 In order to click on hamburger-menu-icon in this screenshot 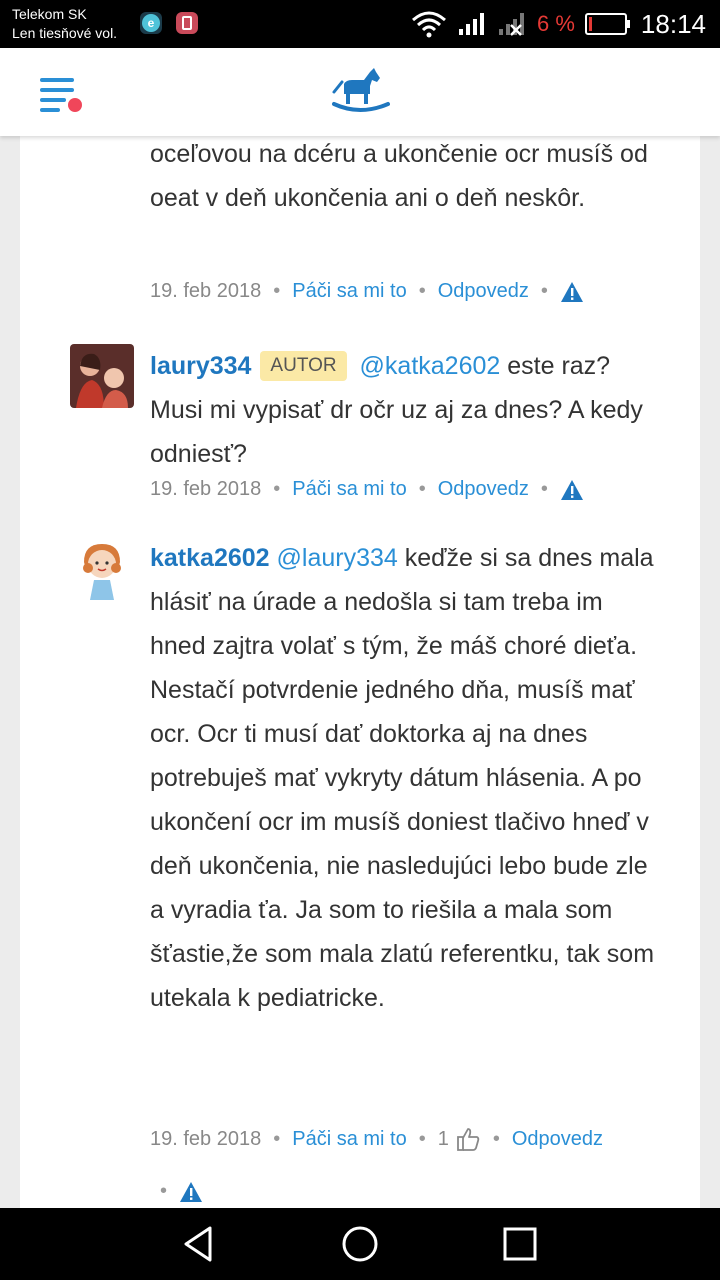, I will do `click(61, 95)`.